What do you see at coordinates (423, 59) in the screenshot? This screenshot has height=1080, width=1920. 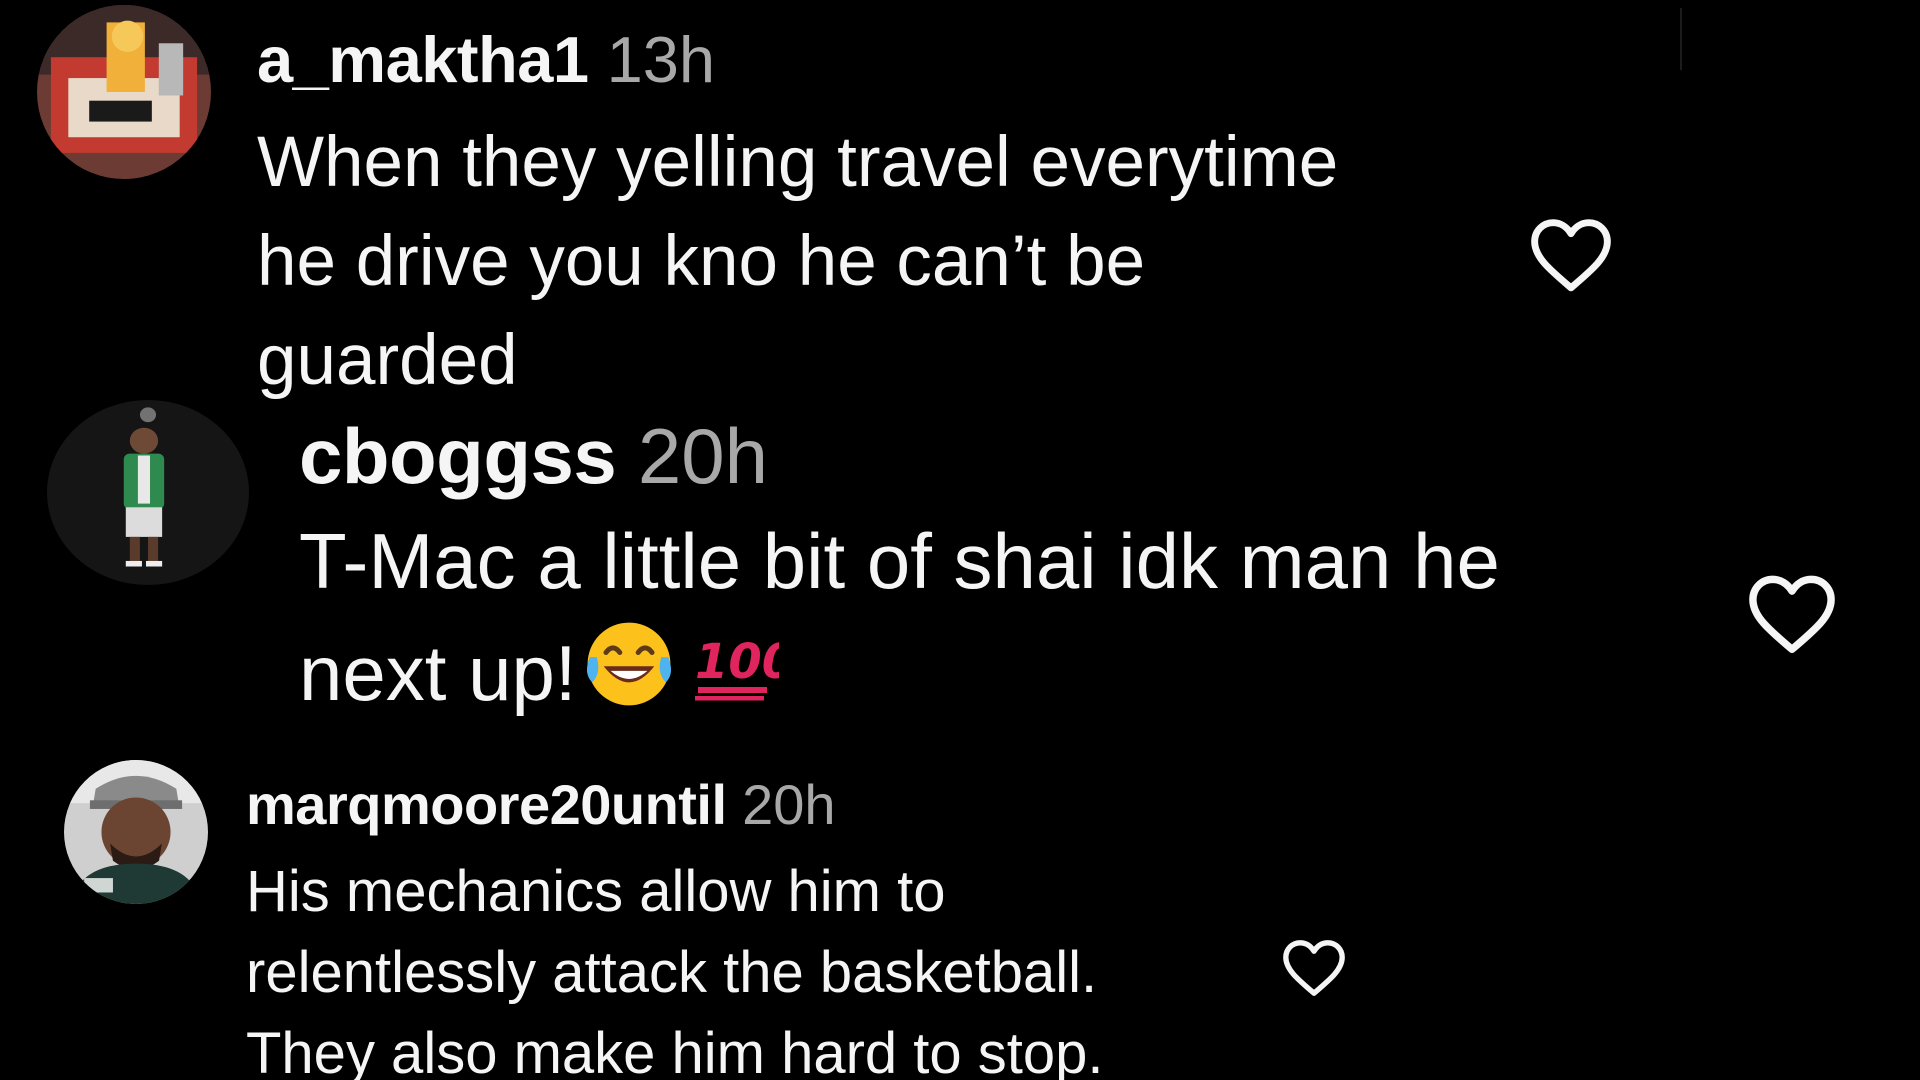 I see `username: a_maktha1` at bounding box center [423, 59].